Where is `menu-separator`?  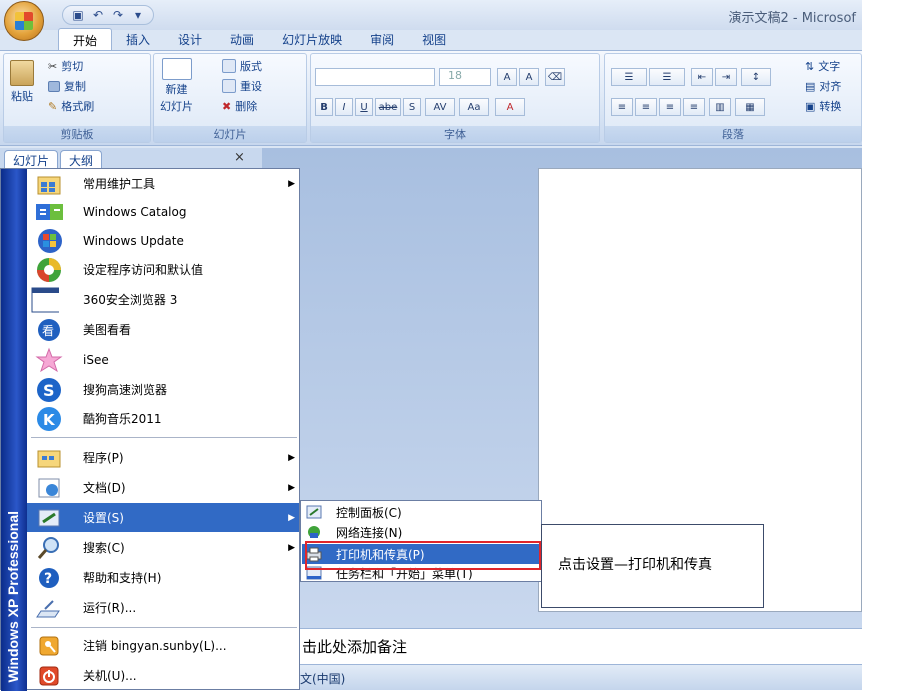 menu-separator is located at coordinates (164, 627).